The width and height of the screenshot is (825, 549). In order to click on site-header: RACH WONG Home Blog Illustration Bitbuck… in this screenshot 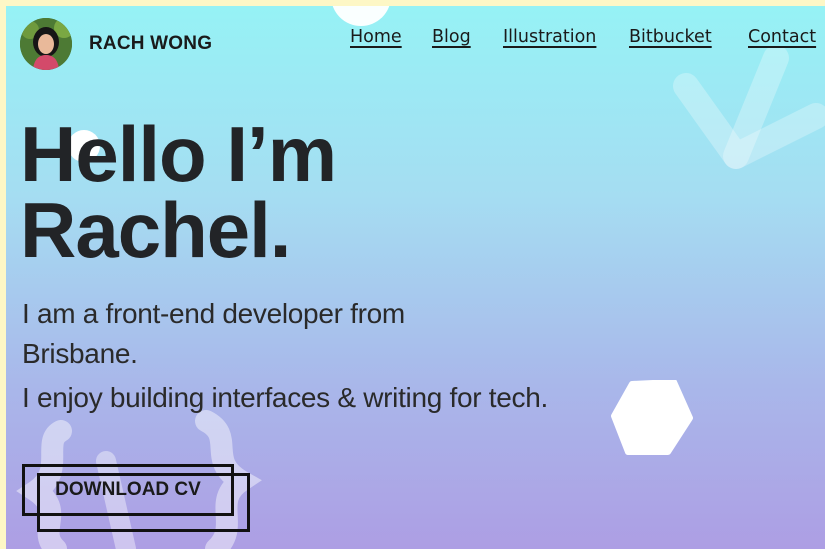, I will do `click(415, 44)`.